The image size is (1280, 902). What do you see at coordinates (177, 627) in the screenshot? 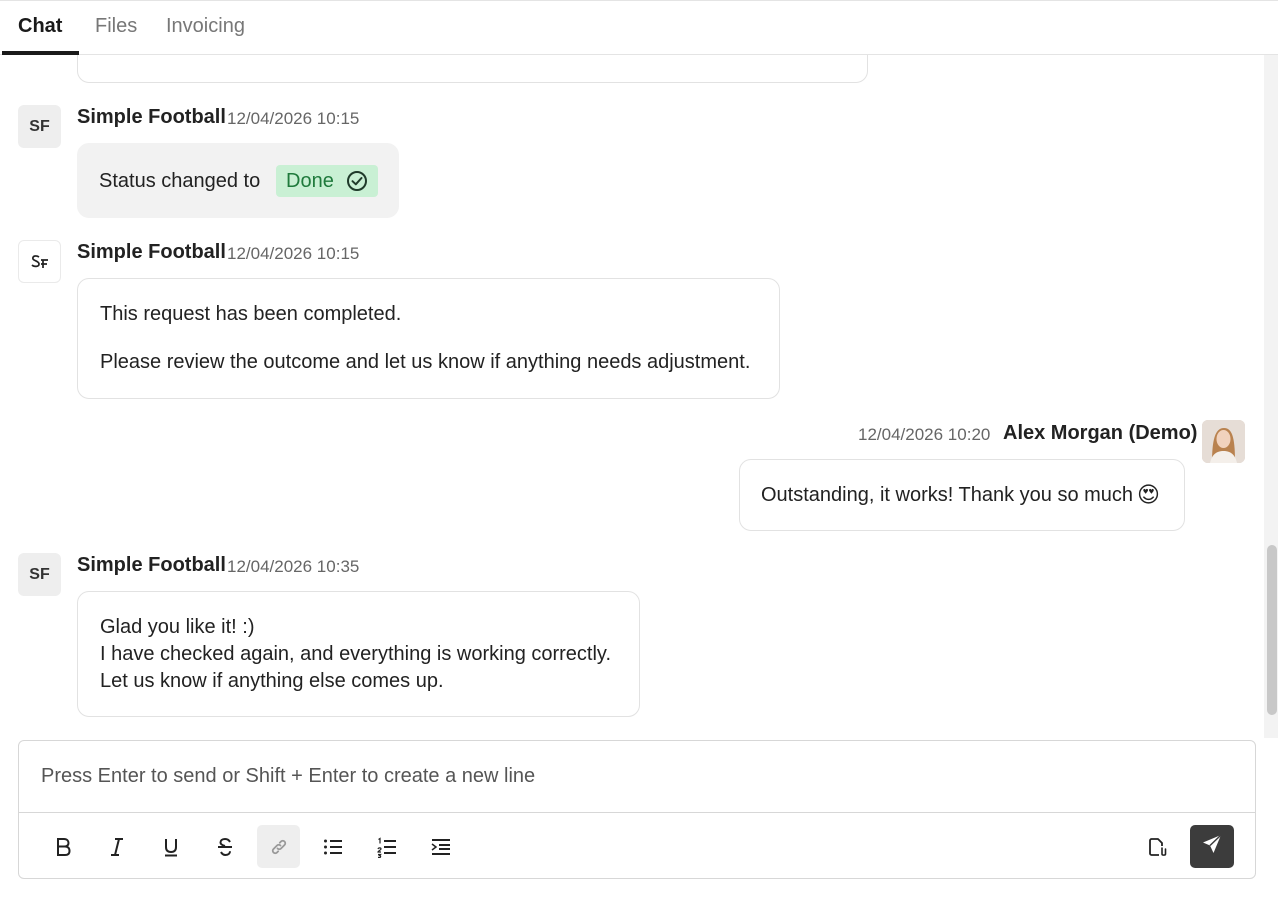
I see `message-line: Glad you like it! :)` at bounding box center [177, 627].